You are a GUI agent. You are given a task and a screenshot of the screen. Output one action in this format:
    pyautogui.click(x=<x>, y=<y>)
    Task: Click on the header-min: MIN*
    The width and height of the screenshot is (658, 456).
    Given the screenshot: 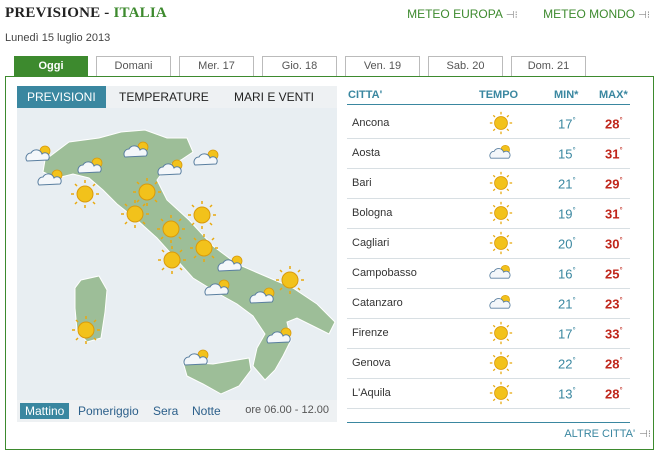 What is the action you would take?
    pyautogui.click(x=566, y=95)
    